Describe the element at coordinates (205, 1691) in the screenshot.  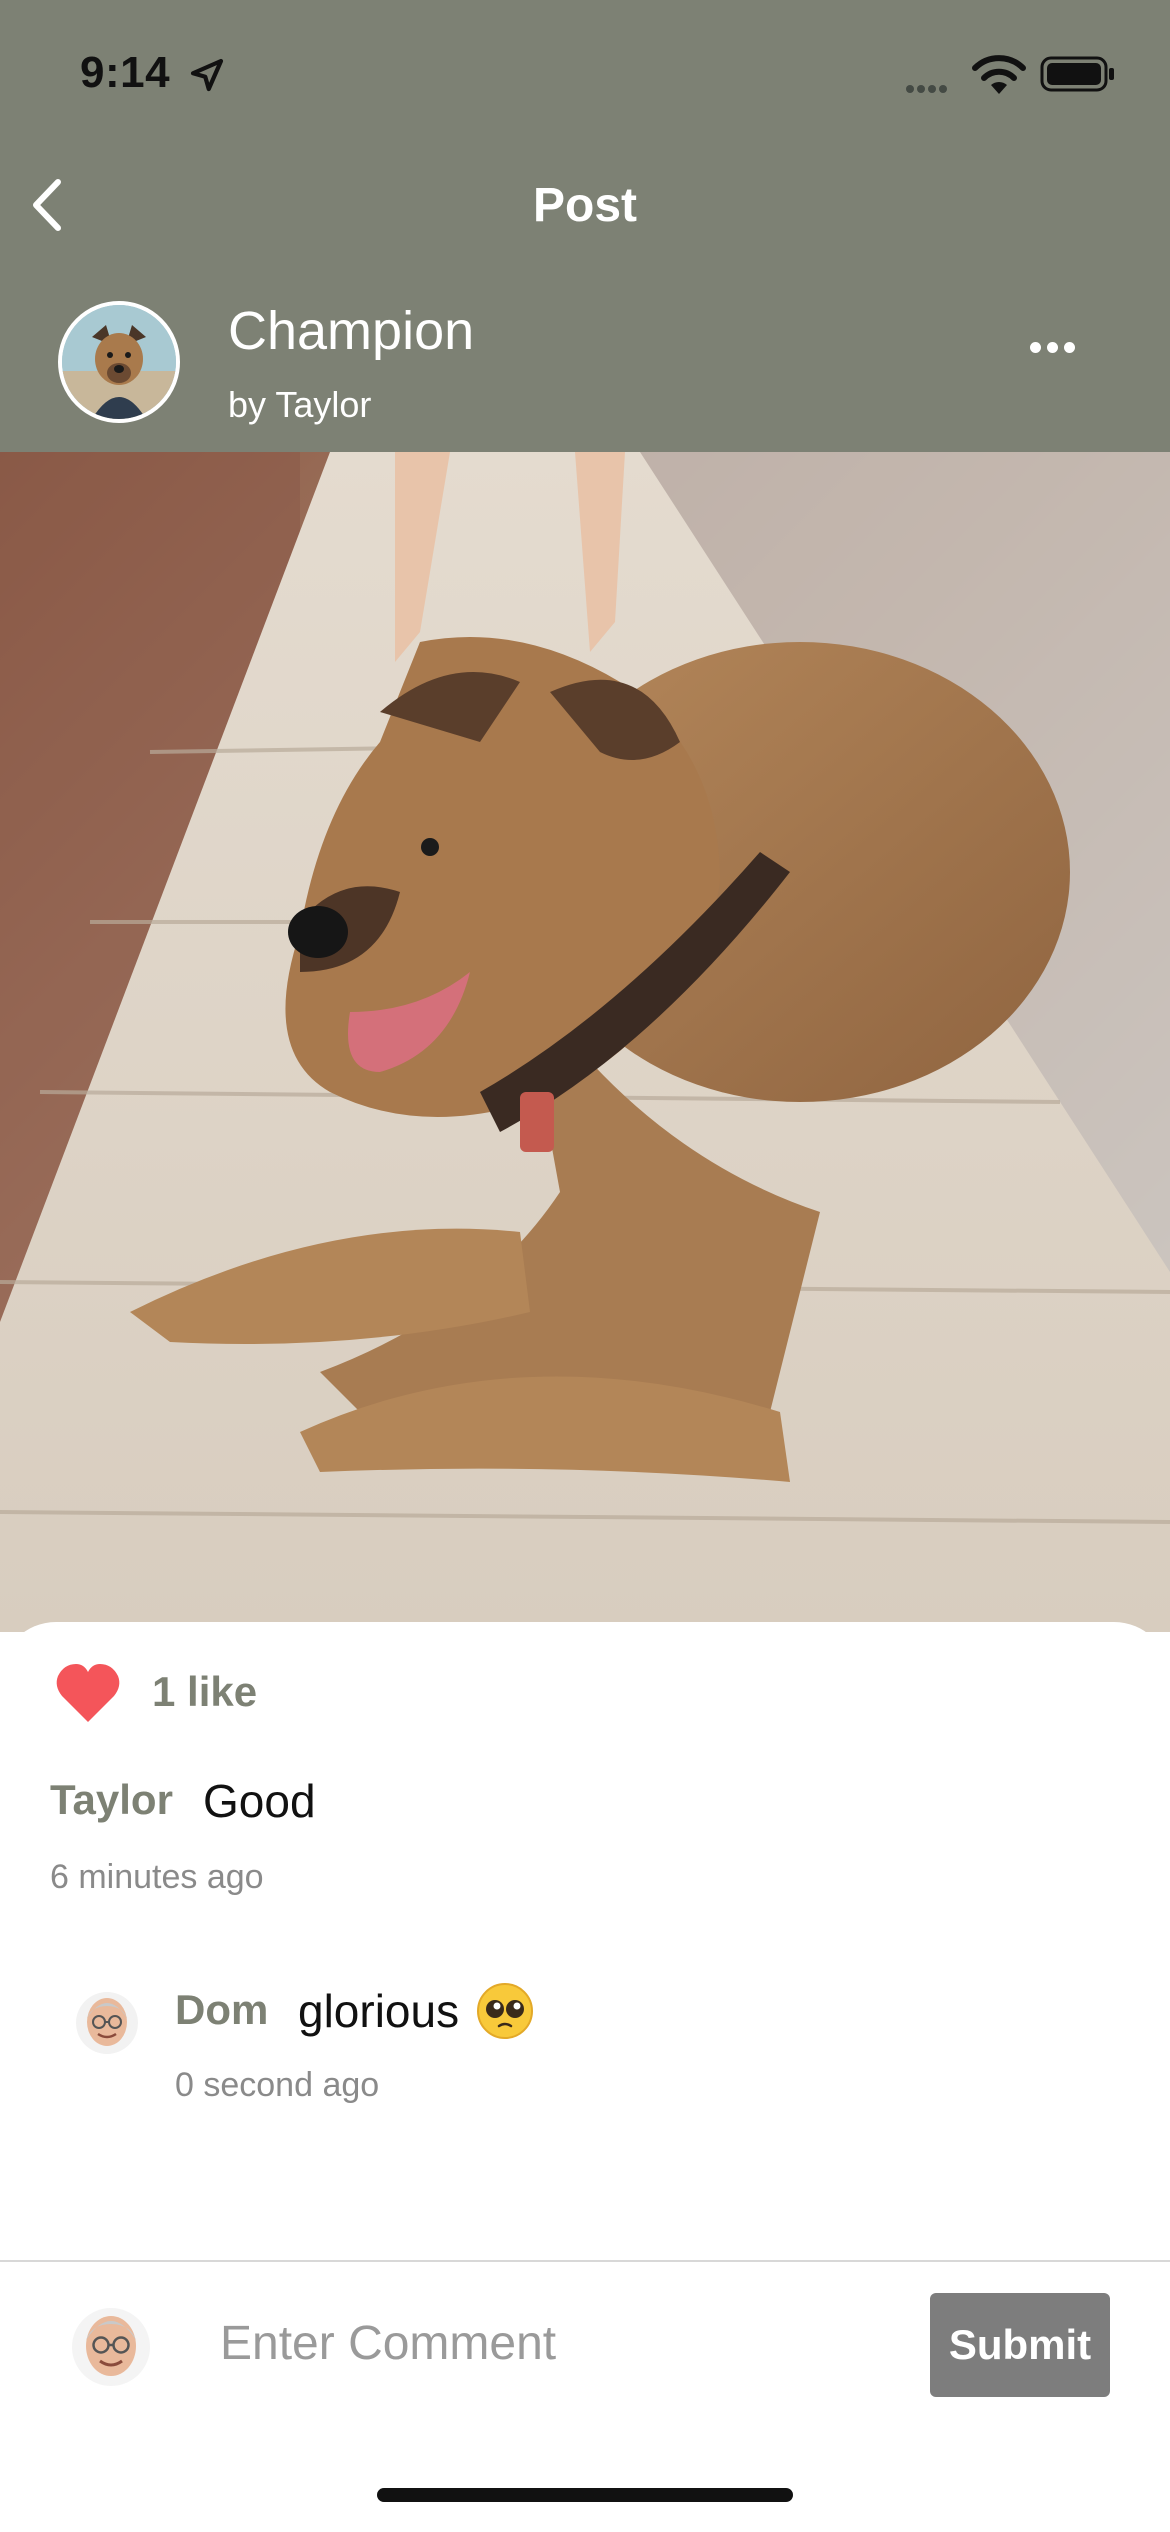
I see `like-count: 1 like` at that location.